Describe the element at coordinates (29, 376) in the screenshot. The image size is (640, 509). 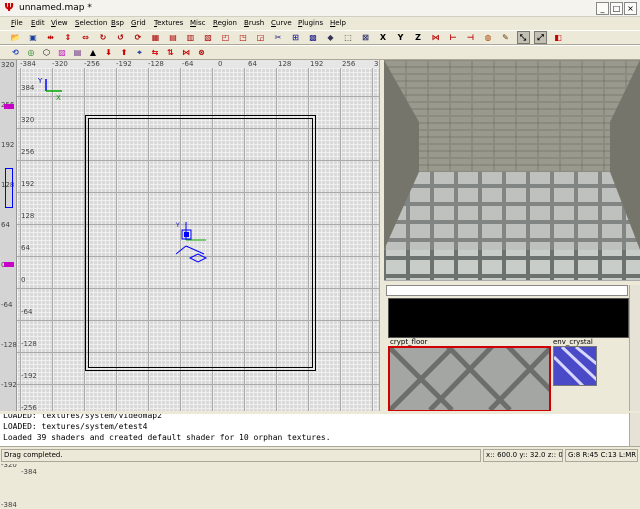
I see `y-tick-label: -192` at that location.